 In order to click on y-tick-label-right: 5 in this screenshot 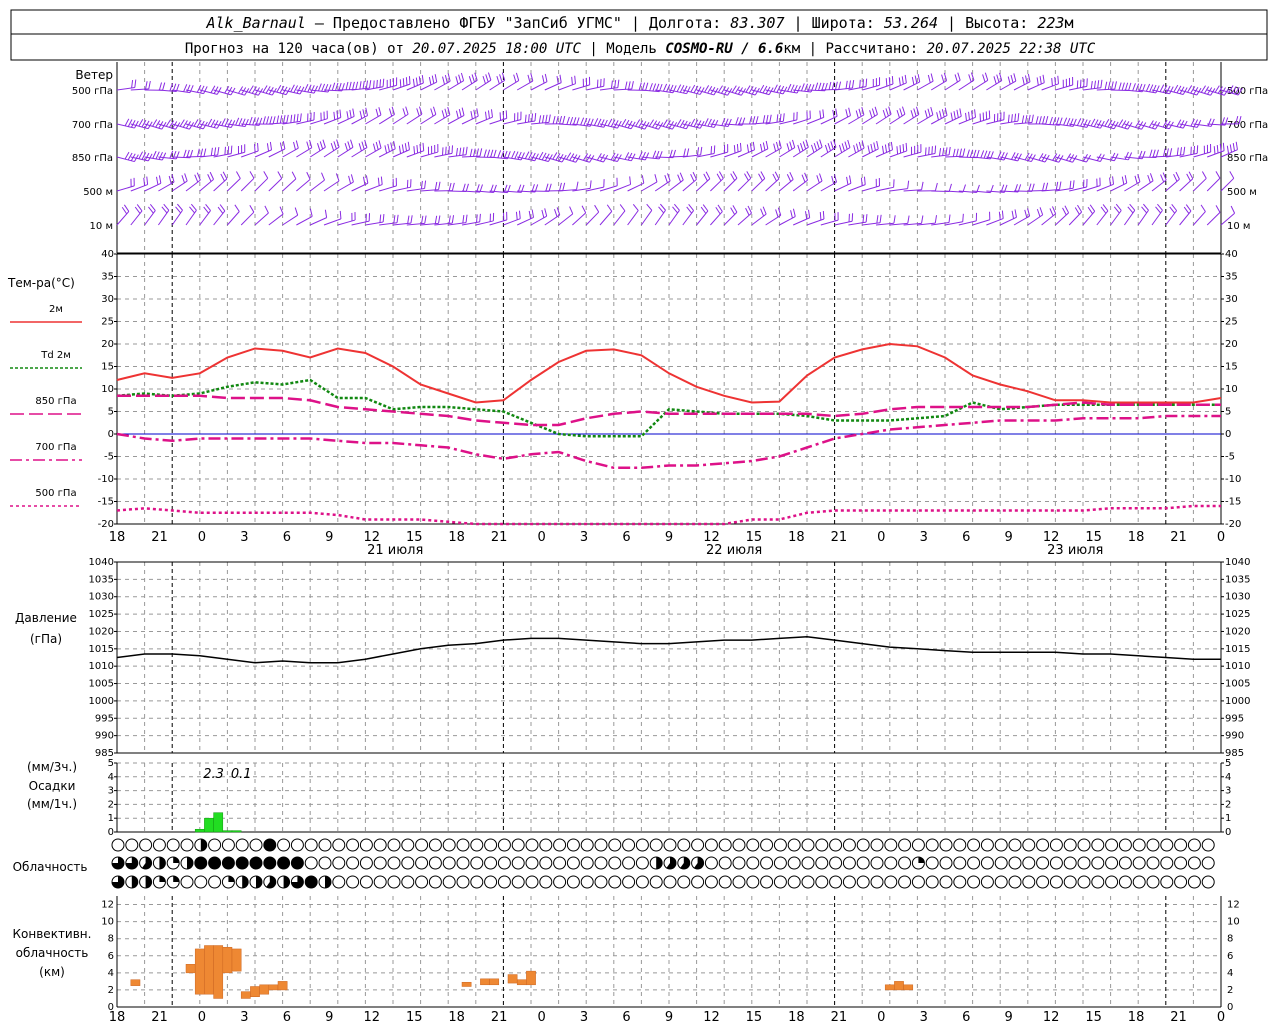, I will do `click(1228, 412)`.